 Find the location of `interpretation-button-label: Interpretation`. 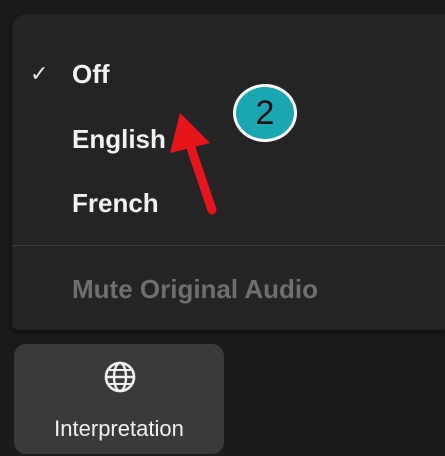

interpretation-button-label: Interpretation is located at coordinates (119, 428).